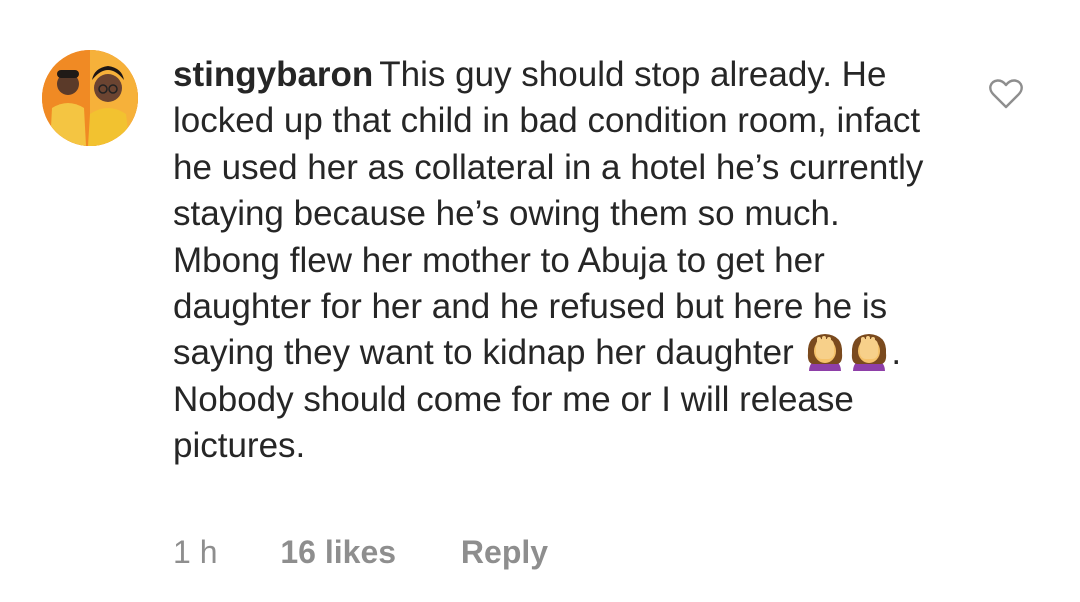 Image resolution: width=1080 pixels, height=602 pixels. I want to click on comment-timestamp: 1 h, so click(195, 552).